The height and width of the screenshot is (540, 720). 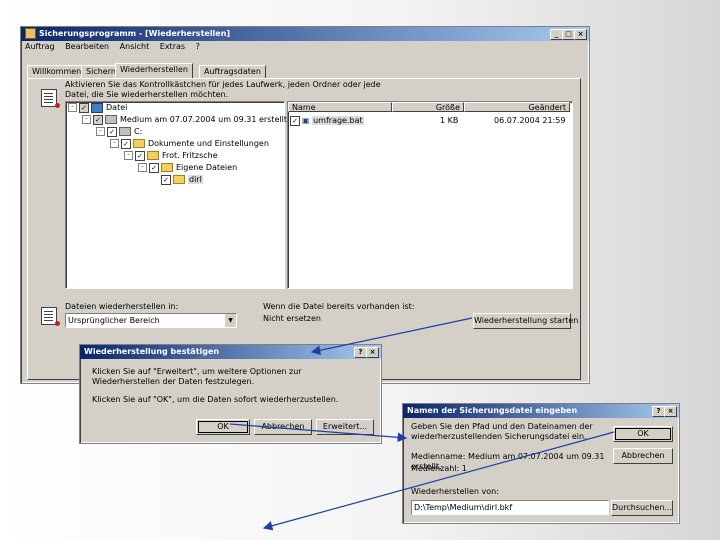 I want to click on tree-item-medium: - ✓ Medium am 07.07.2004 um 09.31 erstellt, so click(x=184, y=120).